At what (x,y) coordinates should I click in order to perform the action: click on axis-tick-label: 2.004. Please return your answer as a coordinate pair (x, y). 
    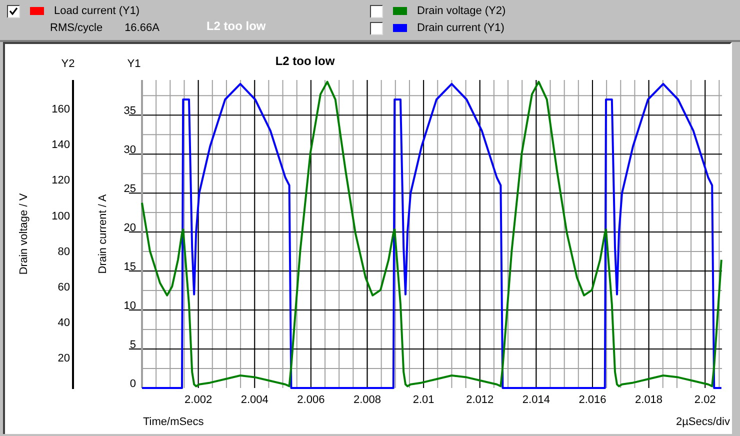
    Looking at the image, I should click on (254, 400).